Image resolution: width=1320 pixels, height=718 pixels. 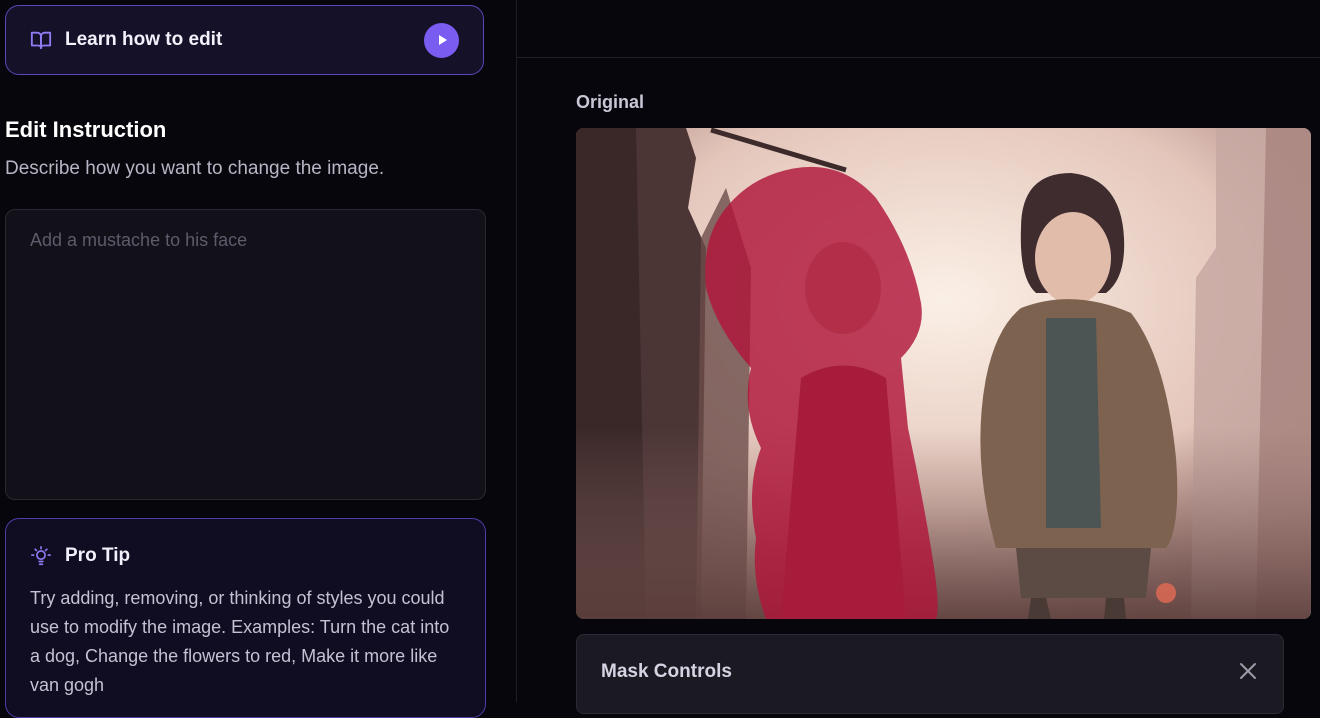 I want to click on header-divider, so click(x=918, y=57).